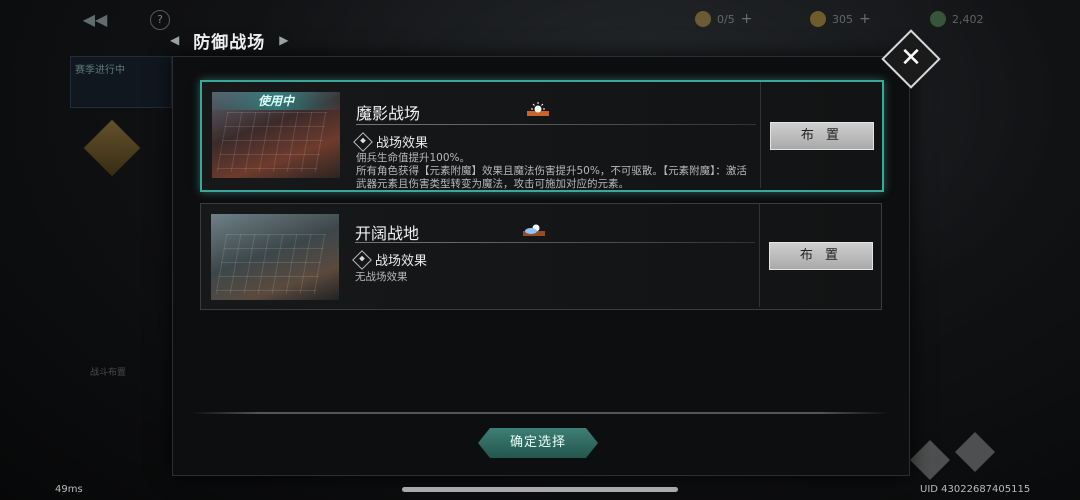 The height and width of the screenshot is (500, 1080). What do you see at coordinates (818, 19) in the screenshot?
I see `gold-icon` at bounding box center [818, 19].